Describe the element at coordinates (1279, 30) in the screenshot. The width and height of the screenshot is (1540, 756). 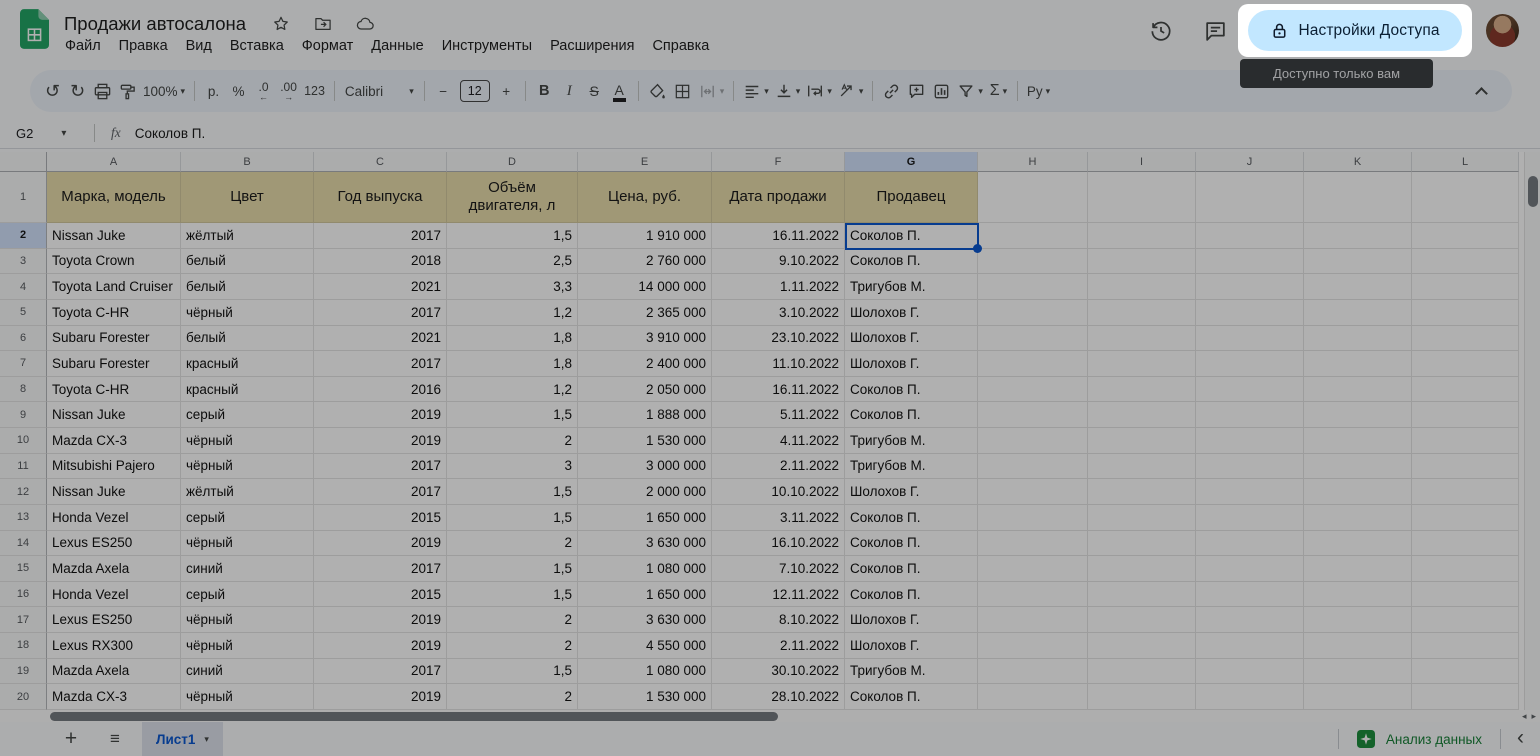
I see `lock-icon` at that location.